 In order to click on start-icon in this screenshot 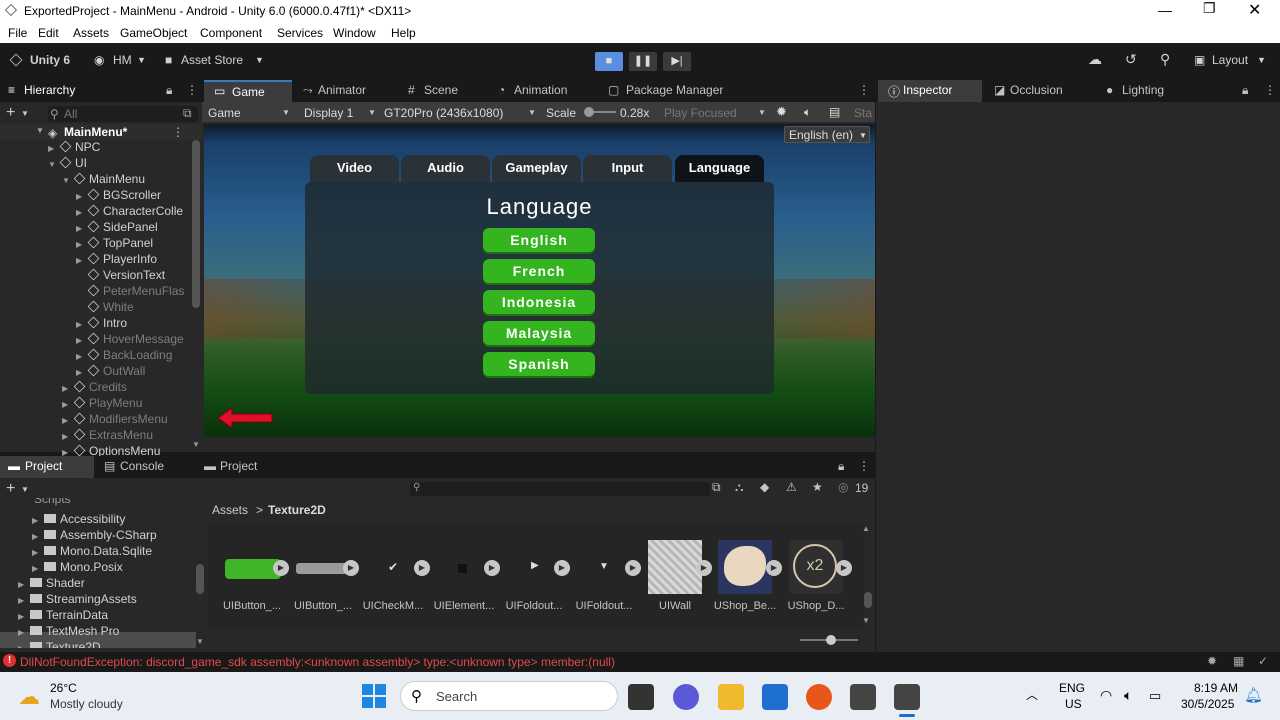, I will do `click(374, 696)`.